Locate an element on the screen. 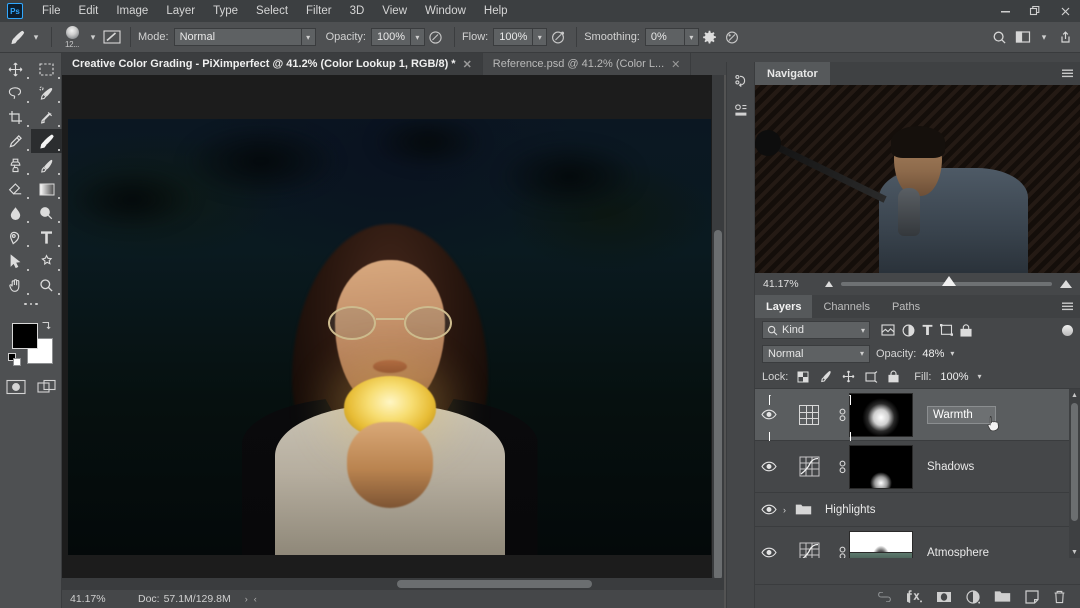 This screenshot has height=608, width=1080. share-icon is located at coordinates (1065, 37).